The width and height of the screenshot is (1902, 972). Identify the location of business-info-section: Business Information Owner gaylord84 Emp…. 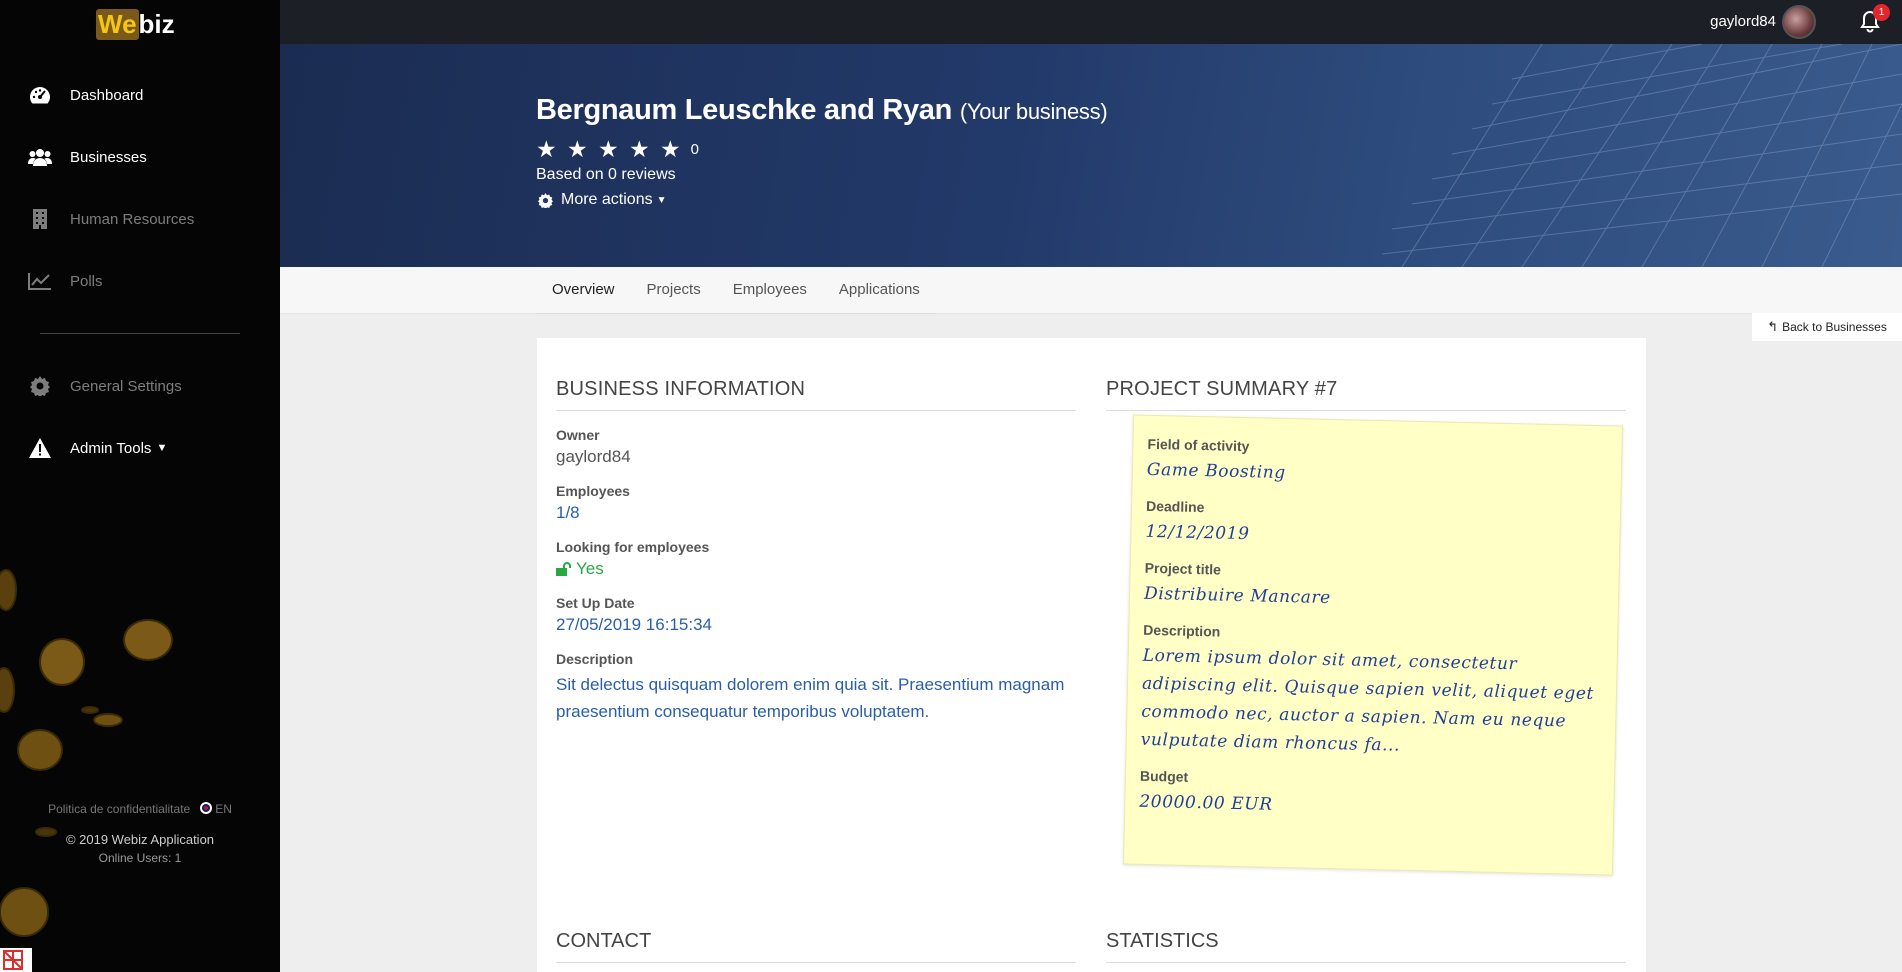
(816, 531).